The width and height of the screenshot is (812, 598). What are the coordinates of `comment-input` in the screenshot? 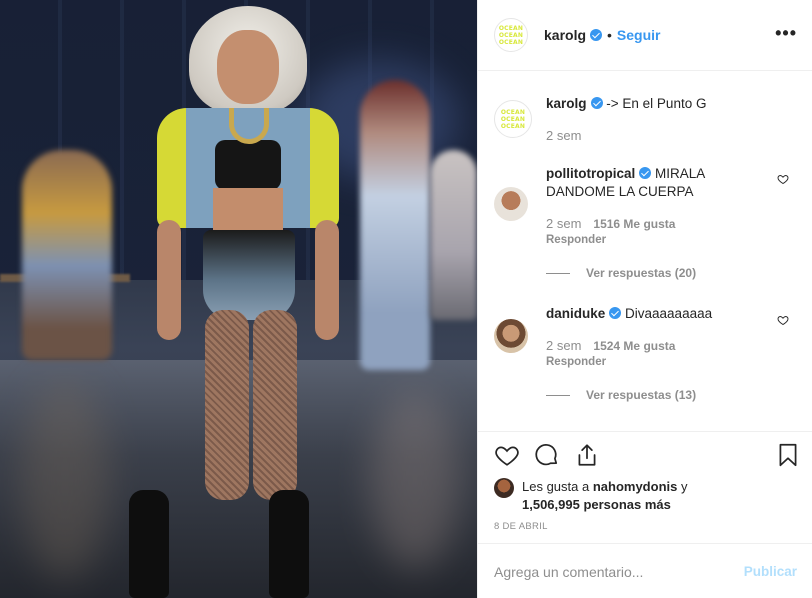 It's located at (619, 571).